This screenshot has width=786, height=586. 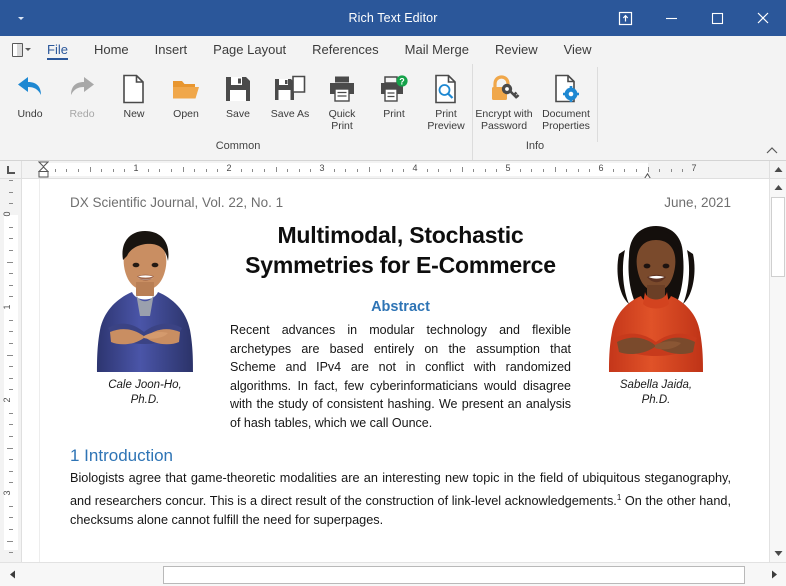 What do you see at coordinates (82, 95) in the screenshot?
I see `redo-button: Redo` at bounding box center [82, 95].